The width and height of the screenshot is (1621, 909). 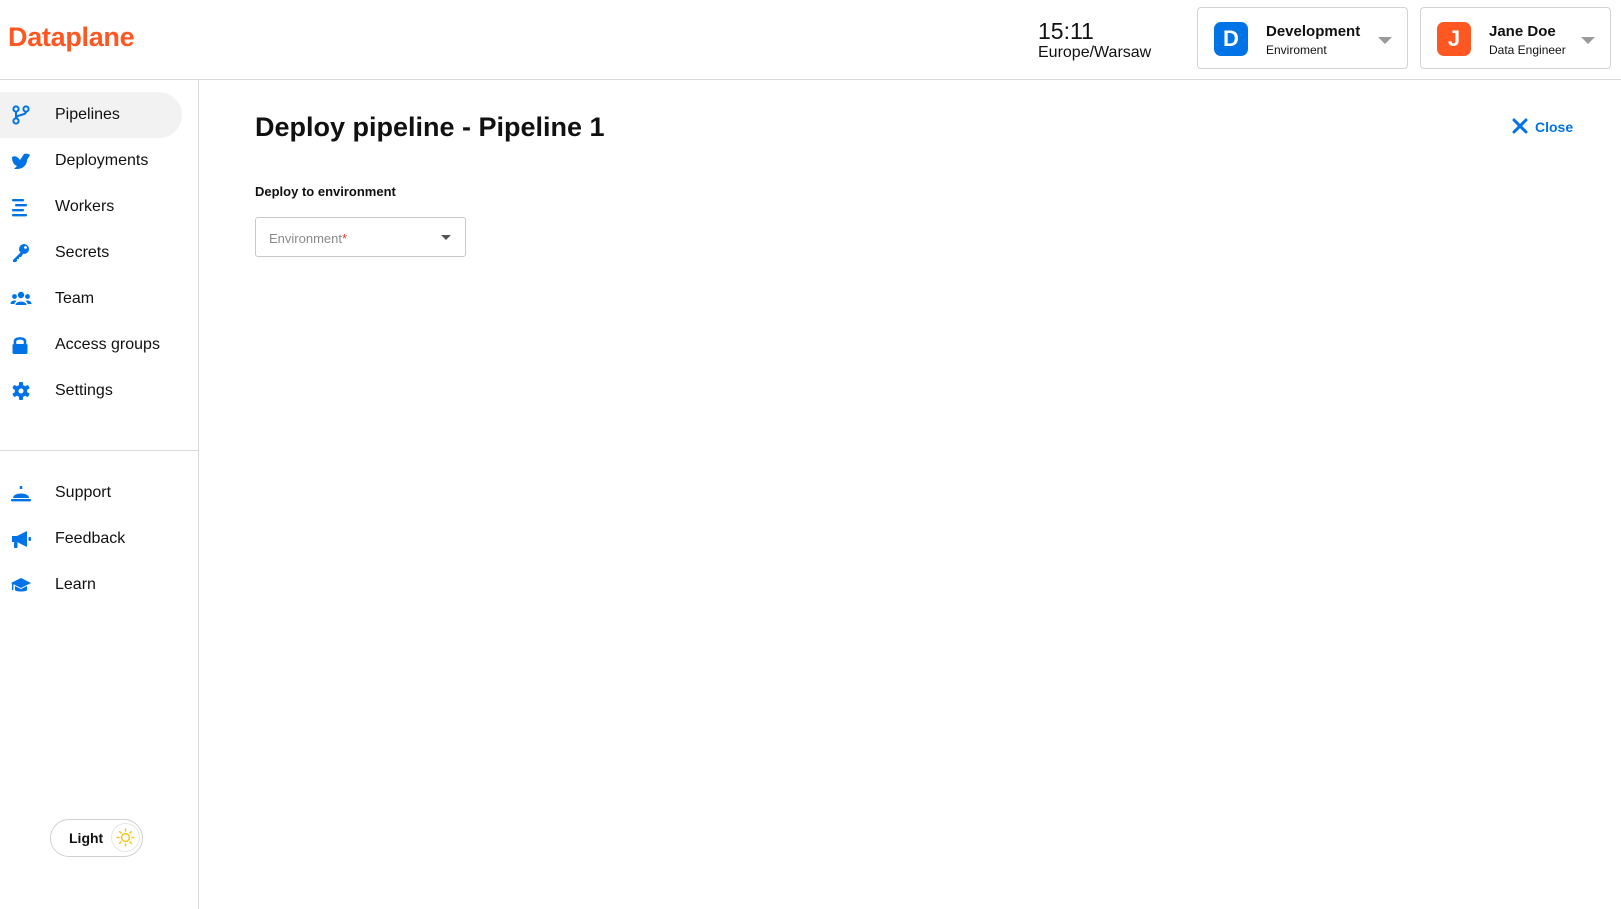 I want to click on sidebar-item-label: Settings, so click(x=84, y=390).